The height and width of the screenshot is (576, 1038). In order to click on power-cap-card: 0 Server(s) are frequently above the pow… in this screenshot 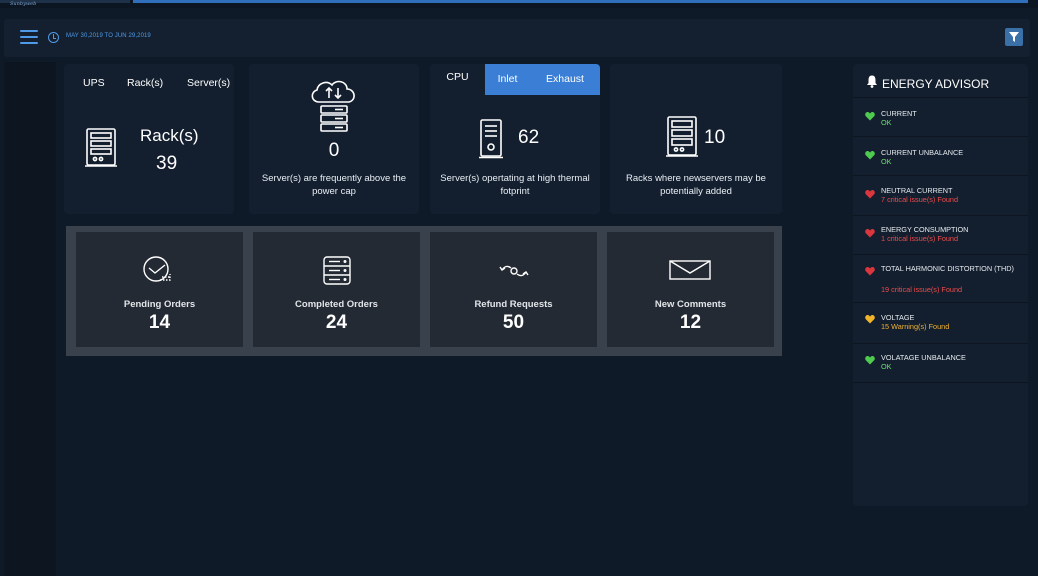, I will do `click(334, 139)`.